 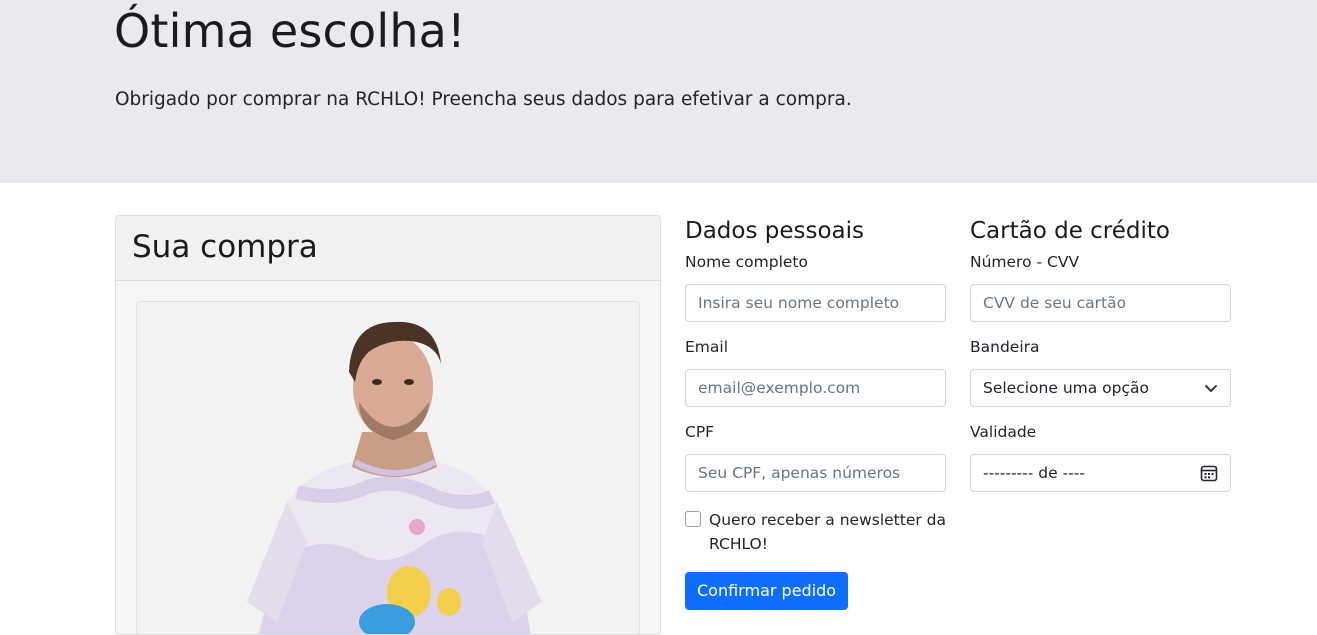 I want to click on card-number-label: Número - CVV, so click(x=1025, y=262).